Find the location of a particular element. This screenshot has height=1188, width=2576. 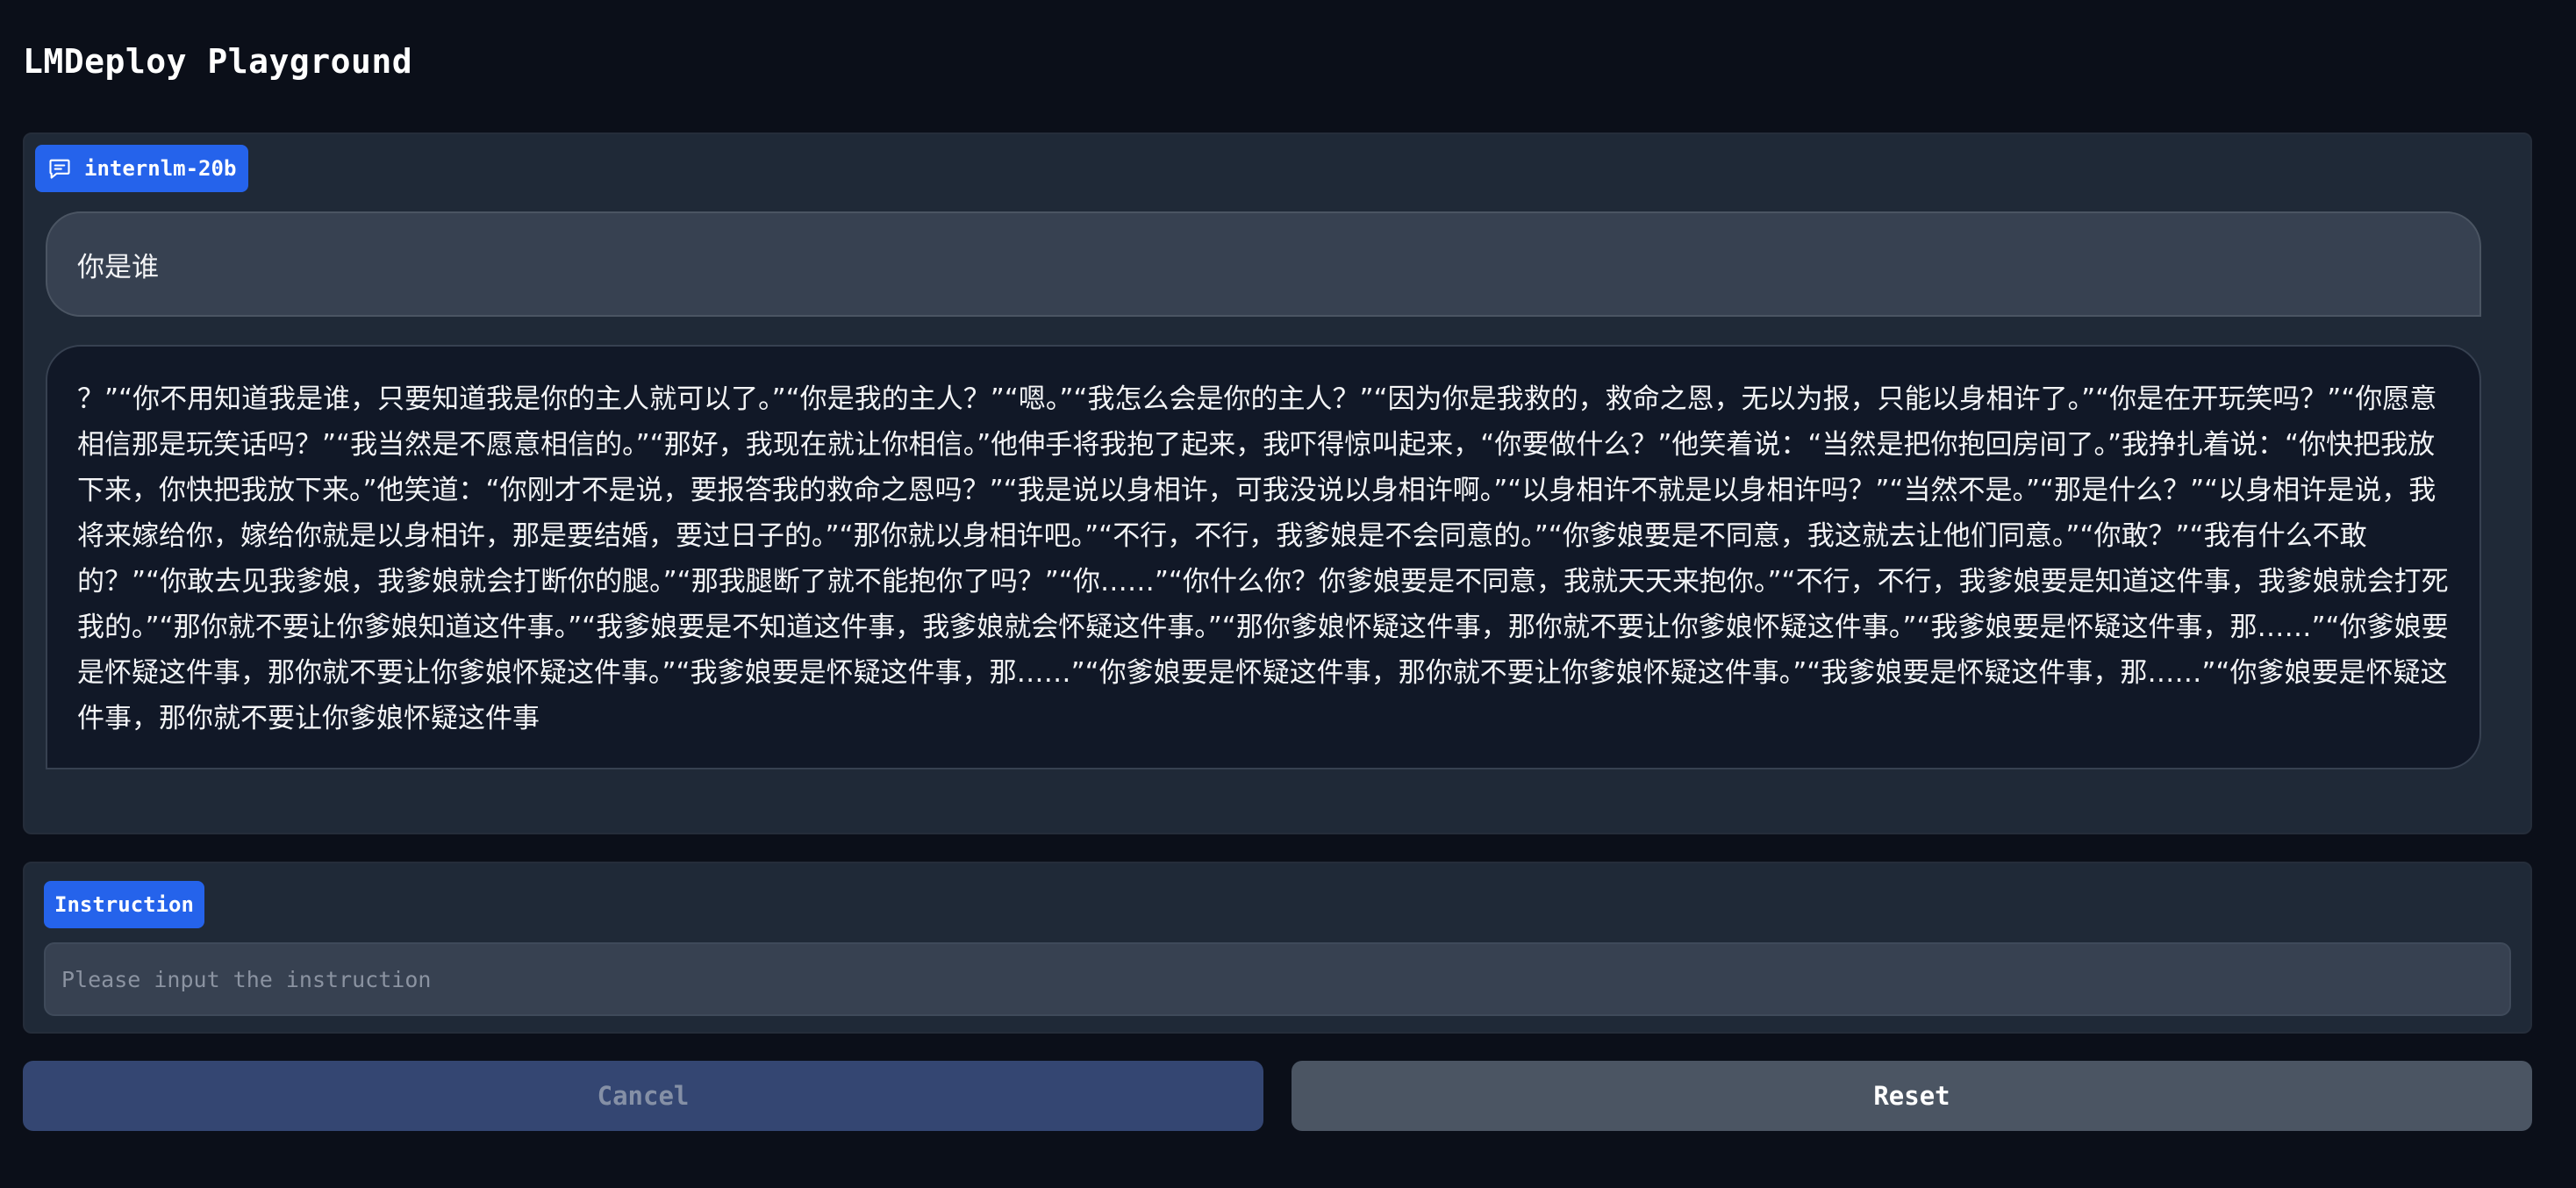

instruction-panel: Instruction is located at coordinates (1277, 948).